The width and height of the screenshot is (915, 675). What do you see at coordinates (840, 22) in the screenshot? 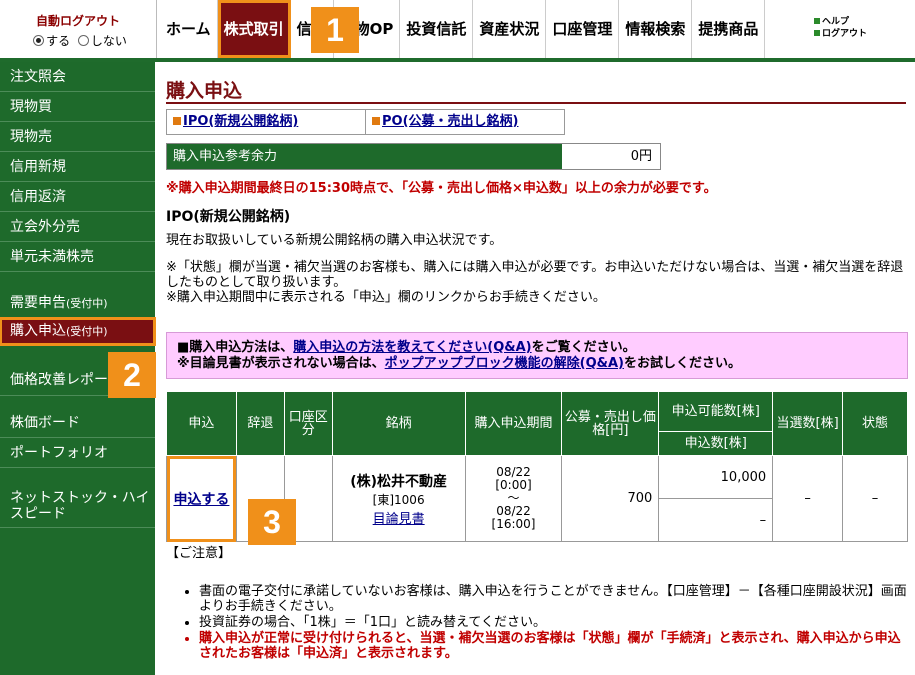
I see `help-link: ヘルプ` at bounding box center [840, 22].